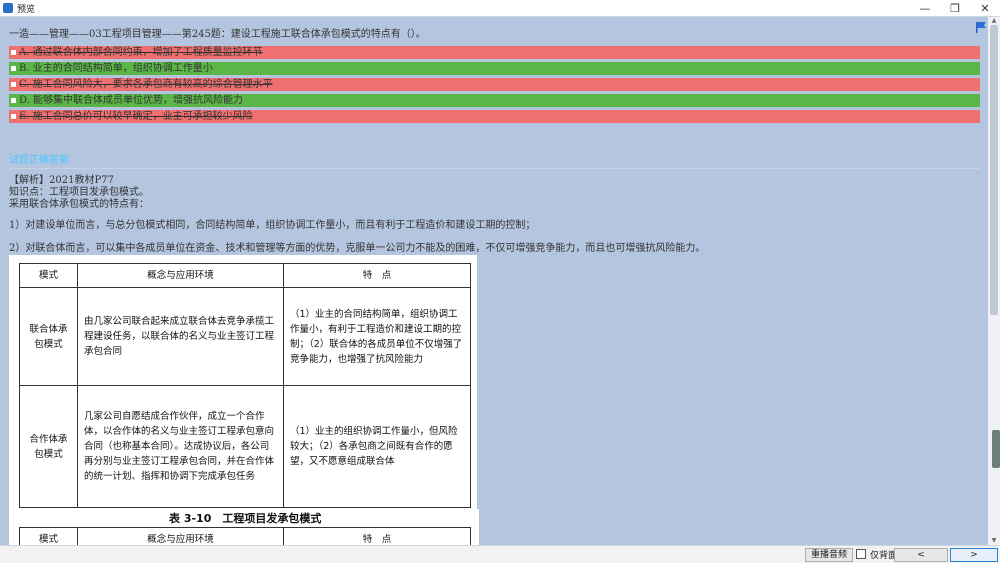  I want to click on window-controls: — ❐ ✕, so click(955, 8).